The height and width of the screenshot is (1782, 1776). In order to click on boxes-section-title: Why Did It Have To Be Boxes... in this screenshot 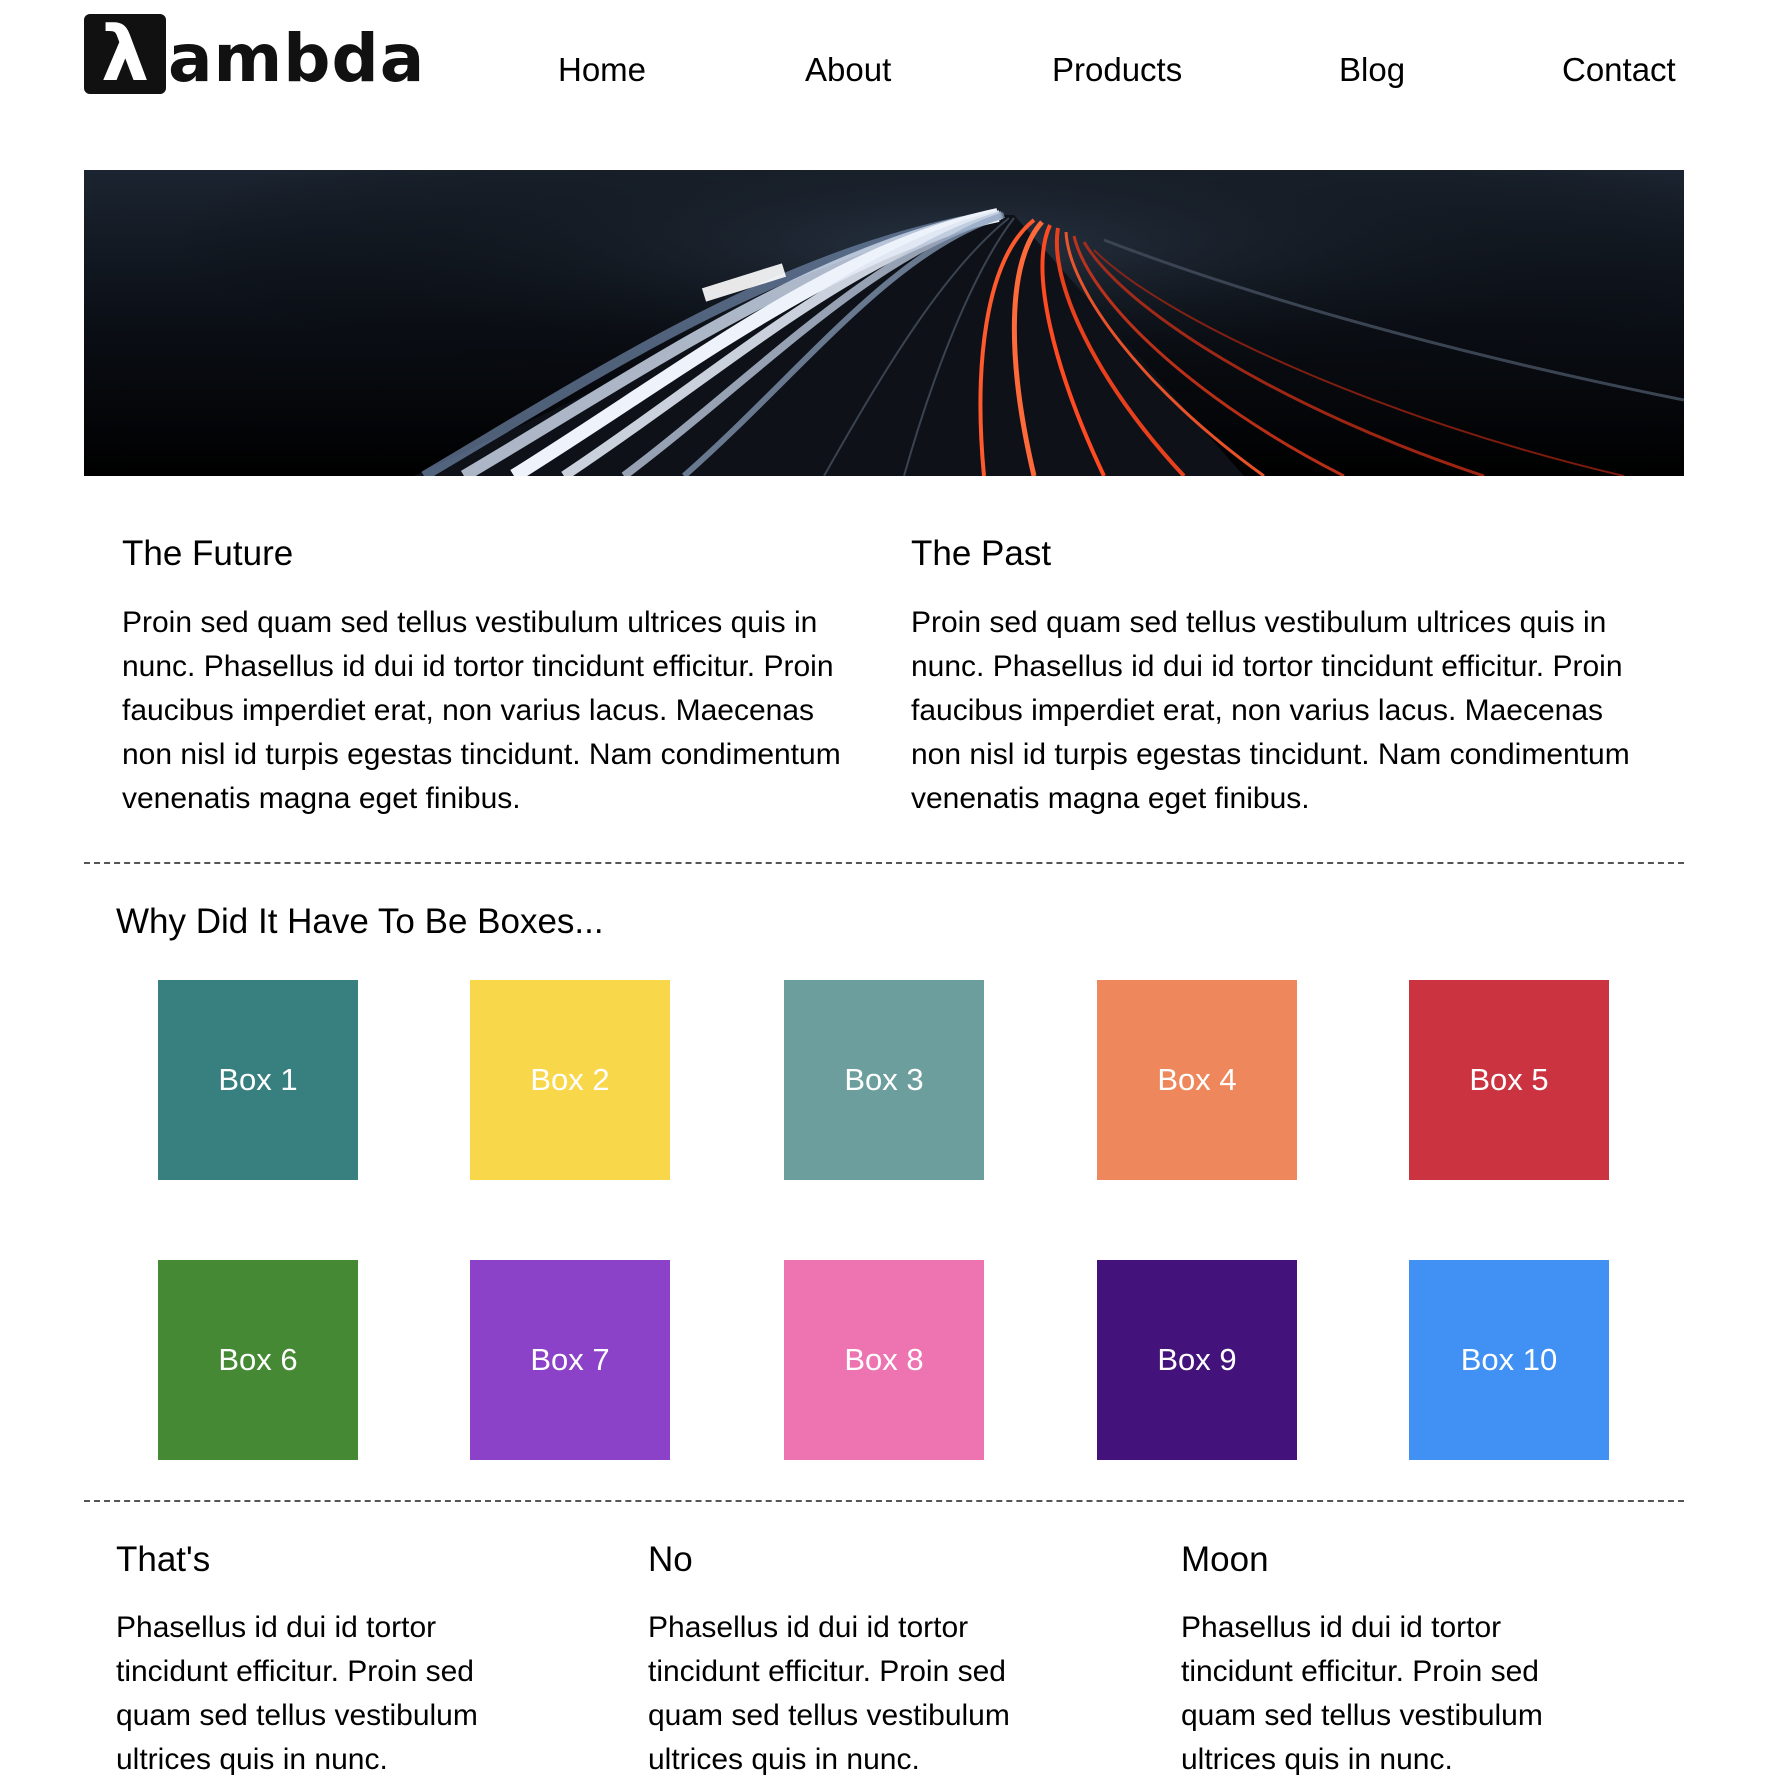, I will do `click(360, 921)`.